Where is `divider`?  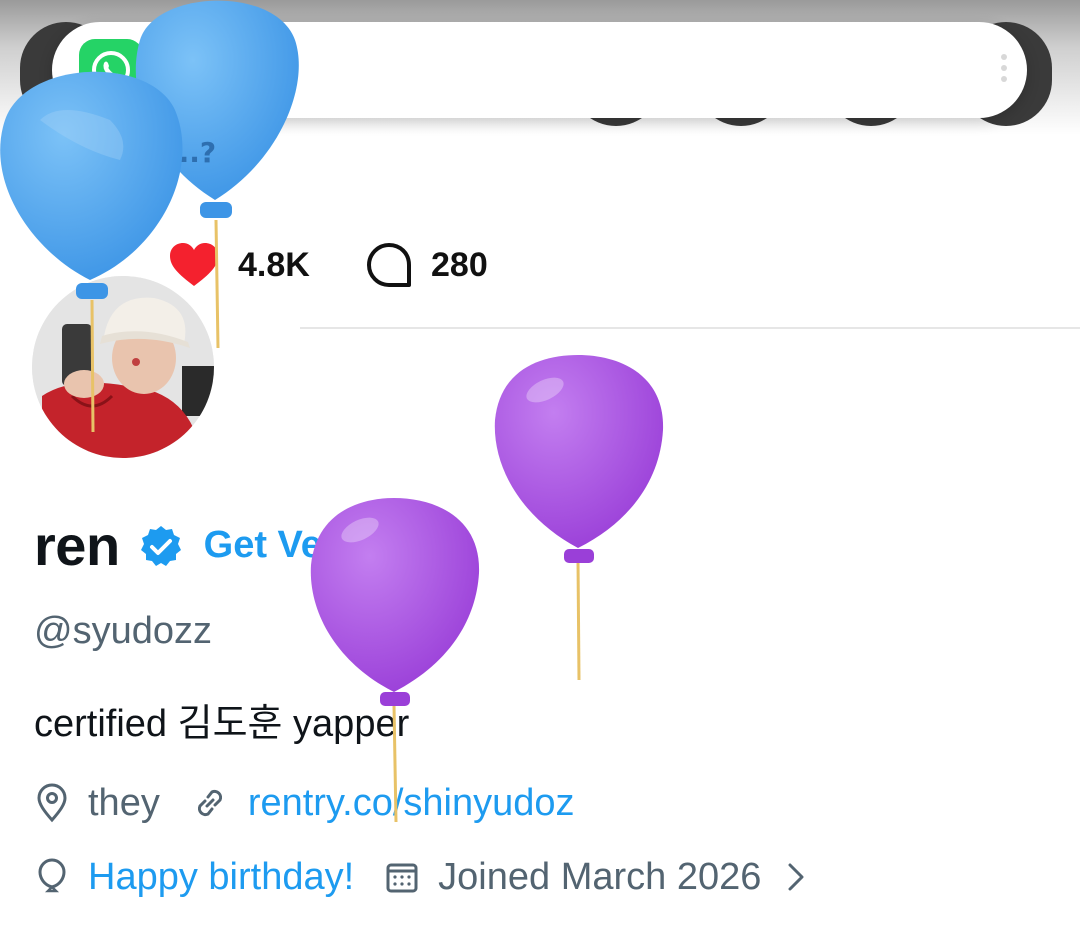
divider is located at coordinates (690, 328).